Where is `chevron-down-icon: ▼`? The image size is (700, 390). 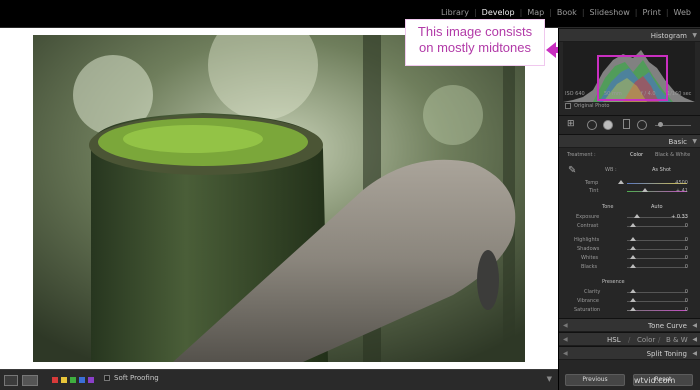 chevron-down-icon: ▼ is located at coordinates (549, 379).